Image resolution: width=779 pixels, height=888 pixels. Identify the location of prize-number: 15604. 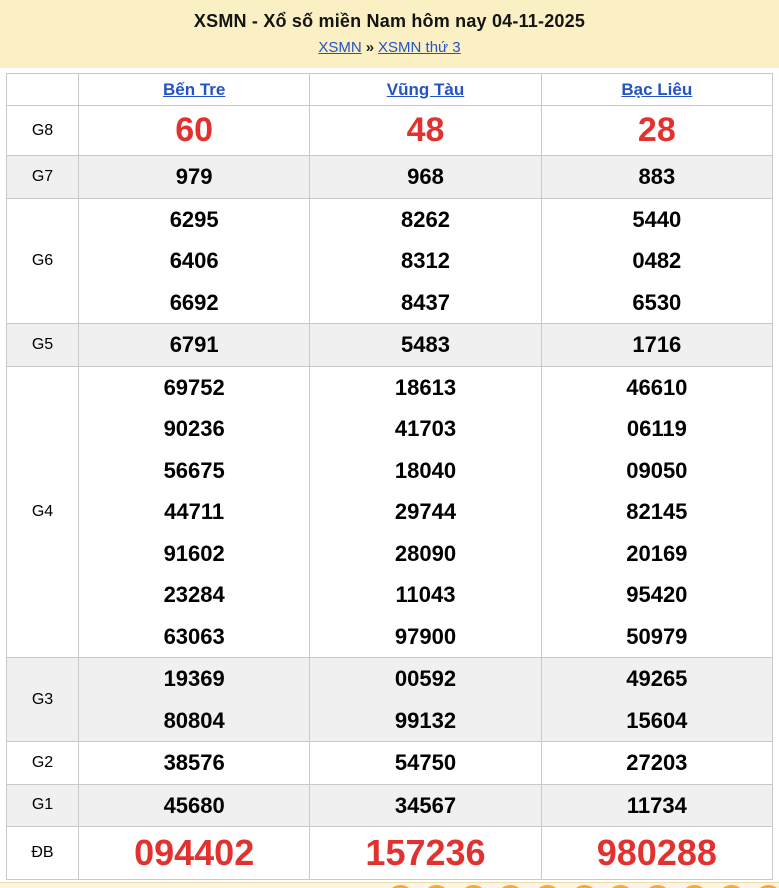
(657, 721).